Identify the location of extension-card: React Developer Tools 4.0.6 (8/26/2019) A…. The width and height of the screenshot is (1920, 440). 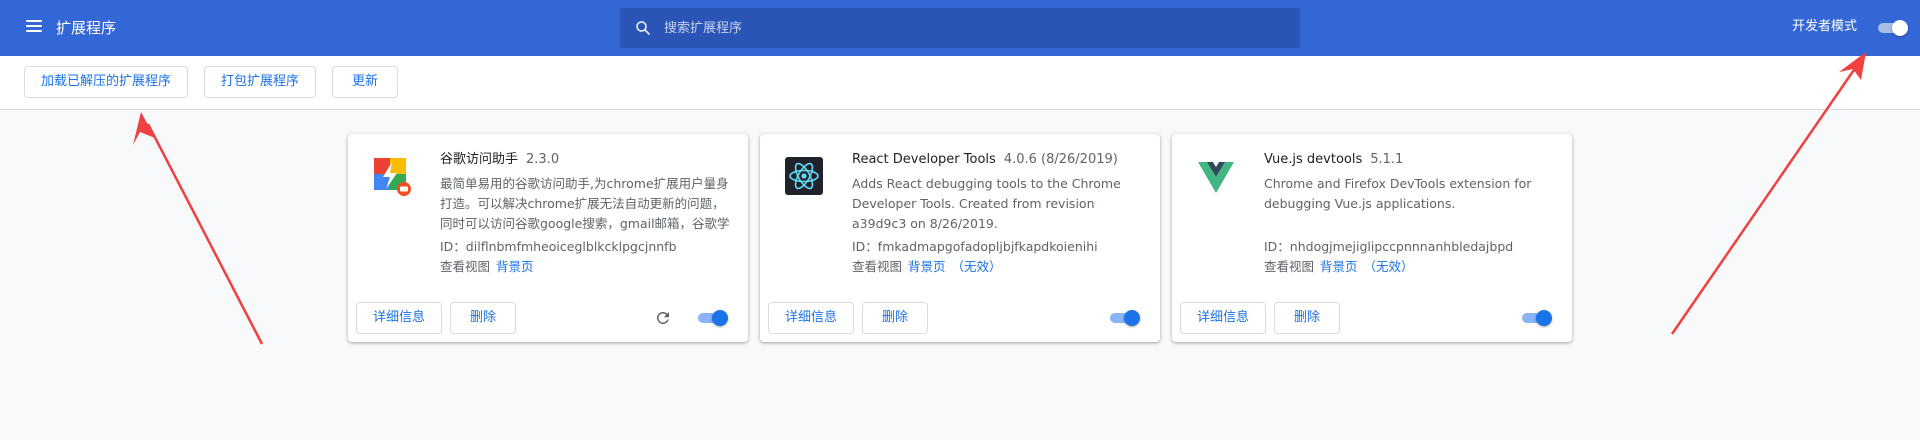
(960, 238).